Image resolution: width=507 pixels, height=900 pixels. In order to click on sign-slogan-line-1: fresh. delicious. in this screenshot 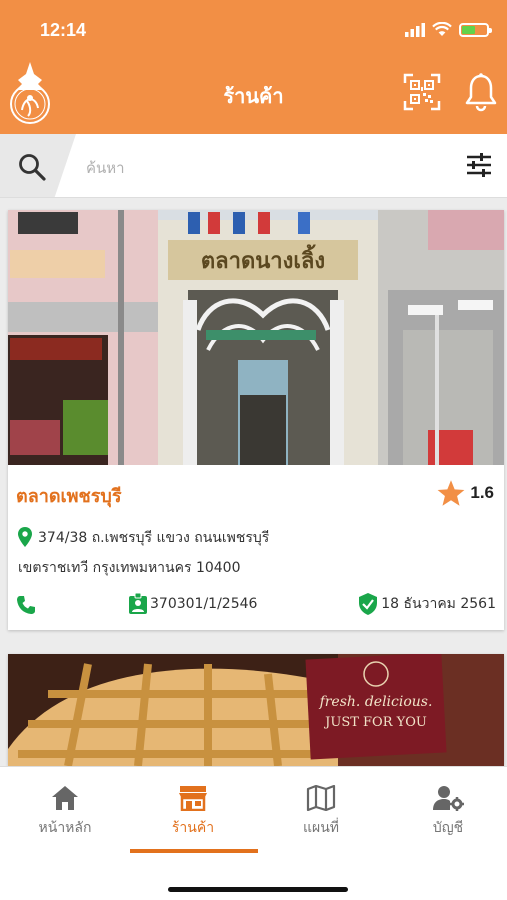, I will do `click(376, 702)`.